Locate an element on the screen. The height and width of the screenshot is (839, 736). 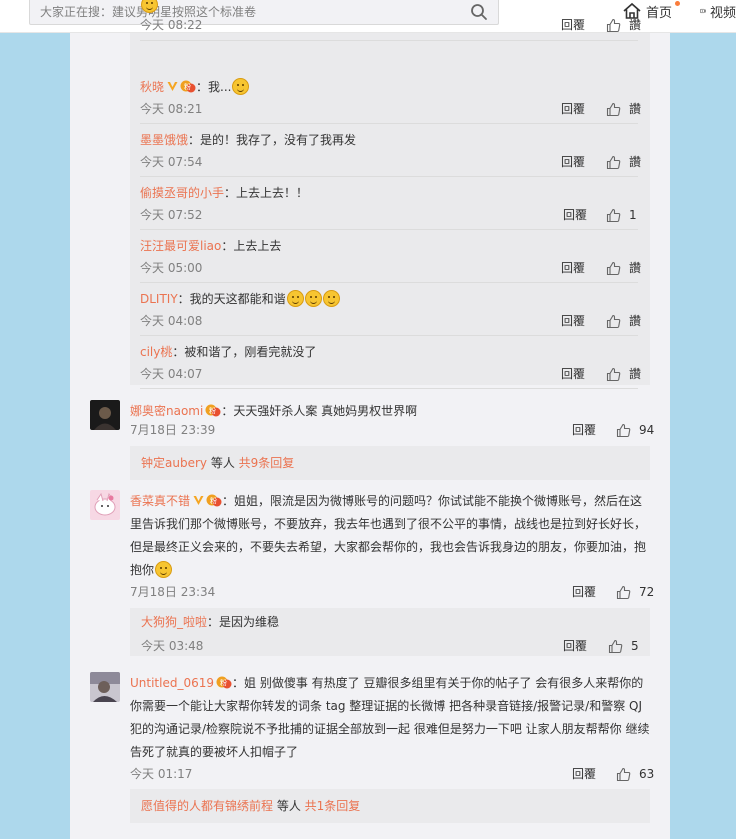
sub-comment-nick: DLITIY is located at coordinates (159, 299).